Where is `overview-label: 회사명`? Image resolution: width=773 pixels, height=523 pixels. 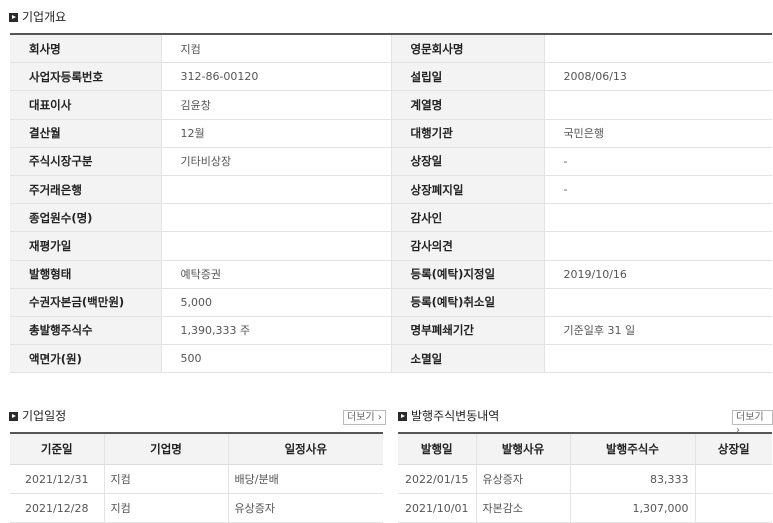 overview-label: 회사명 is located at coordinates (85, 49).